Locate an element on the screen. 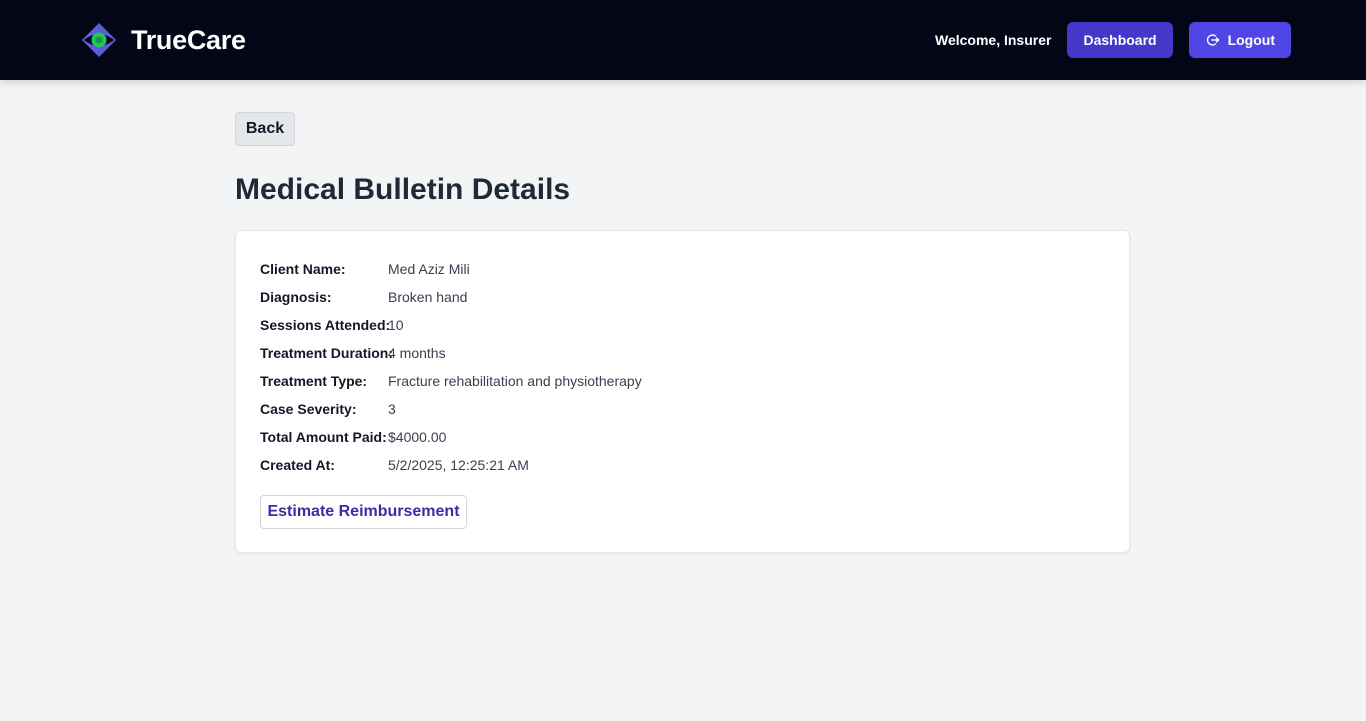 Image resolution: width=1366 pixels, height=721 pixels. logout-button: Logout is located at coordinates (1239, 40).